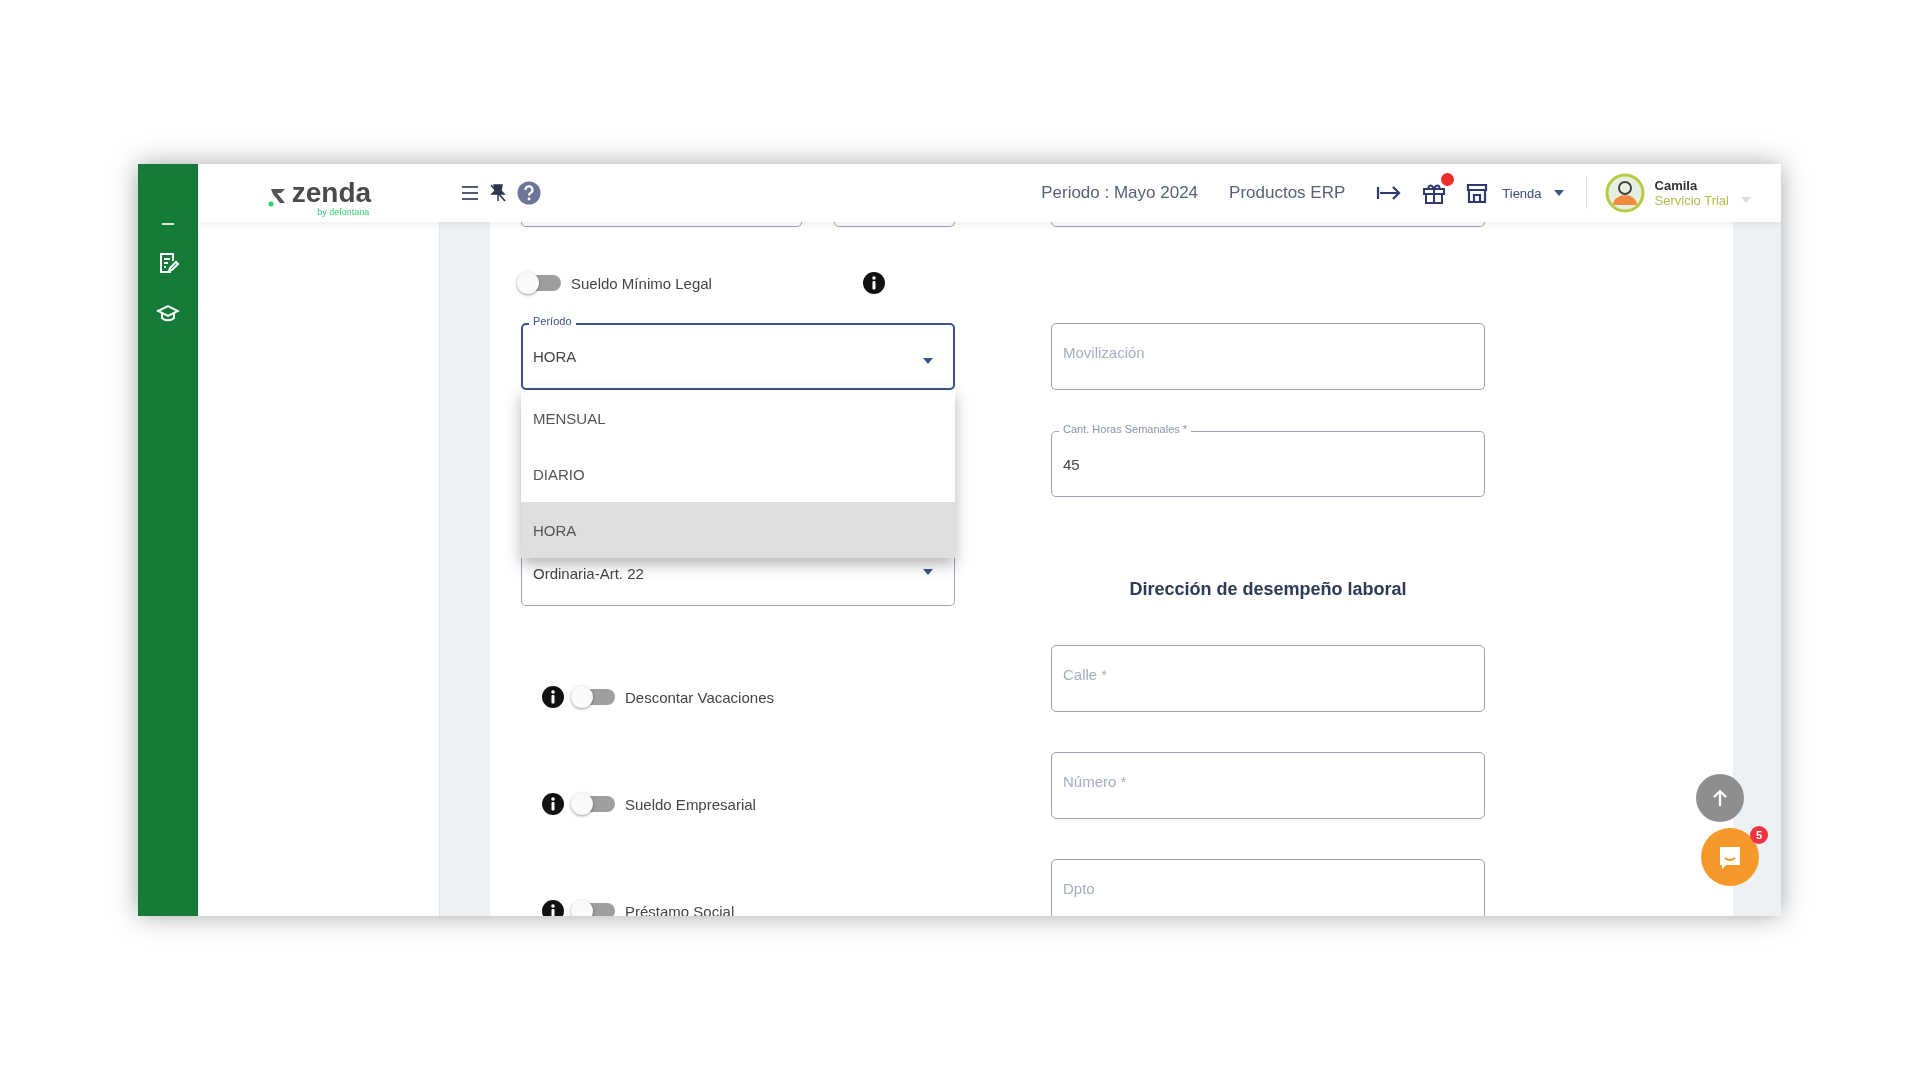 This screenshot has width=1920, height=1080. What do you see at coordinates (555, 356) in the screenshot?
I see `select-value: HORA` at bounding box center [555, 356].